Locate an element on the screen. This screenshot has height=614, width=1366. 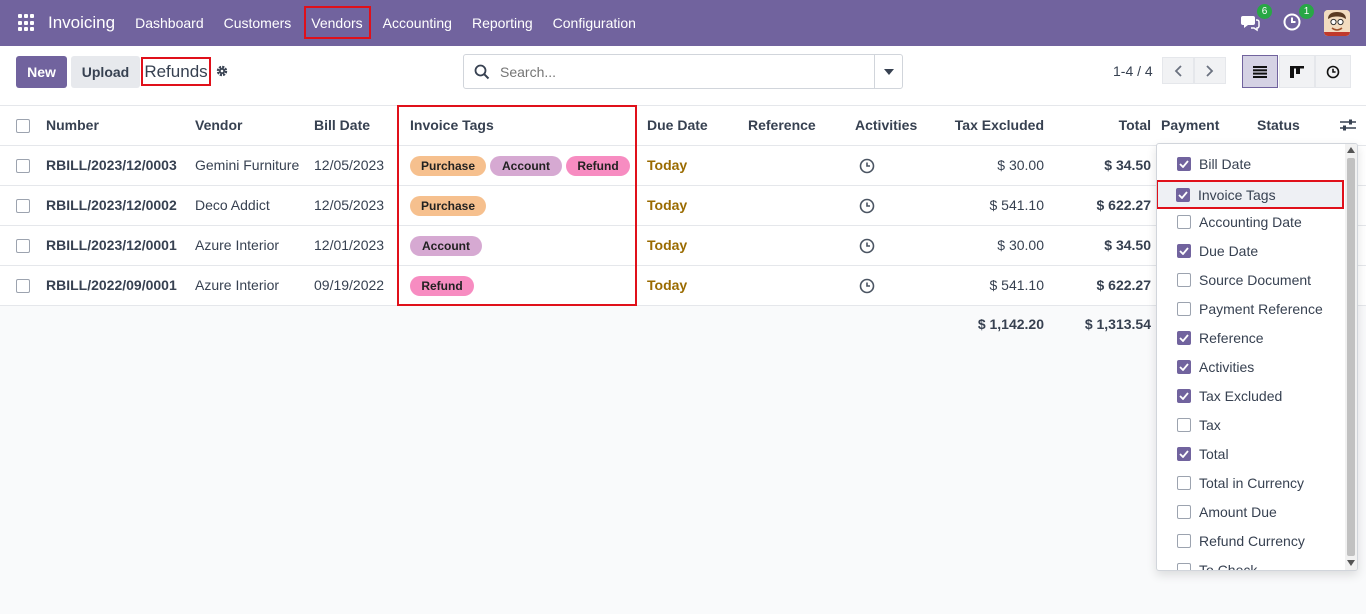
gear-icon is located at coordinates (222, 71).